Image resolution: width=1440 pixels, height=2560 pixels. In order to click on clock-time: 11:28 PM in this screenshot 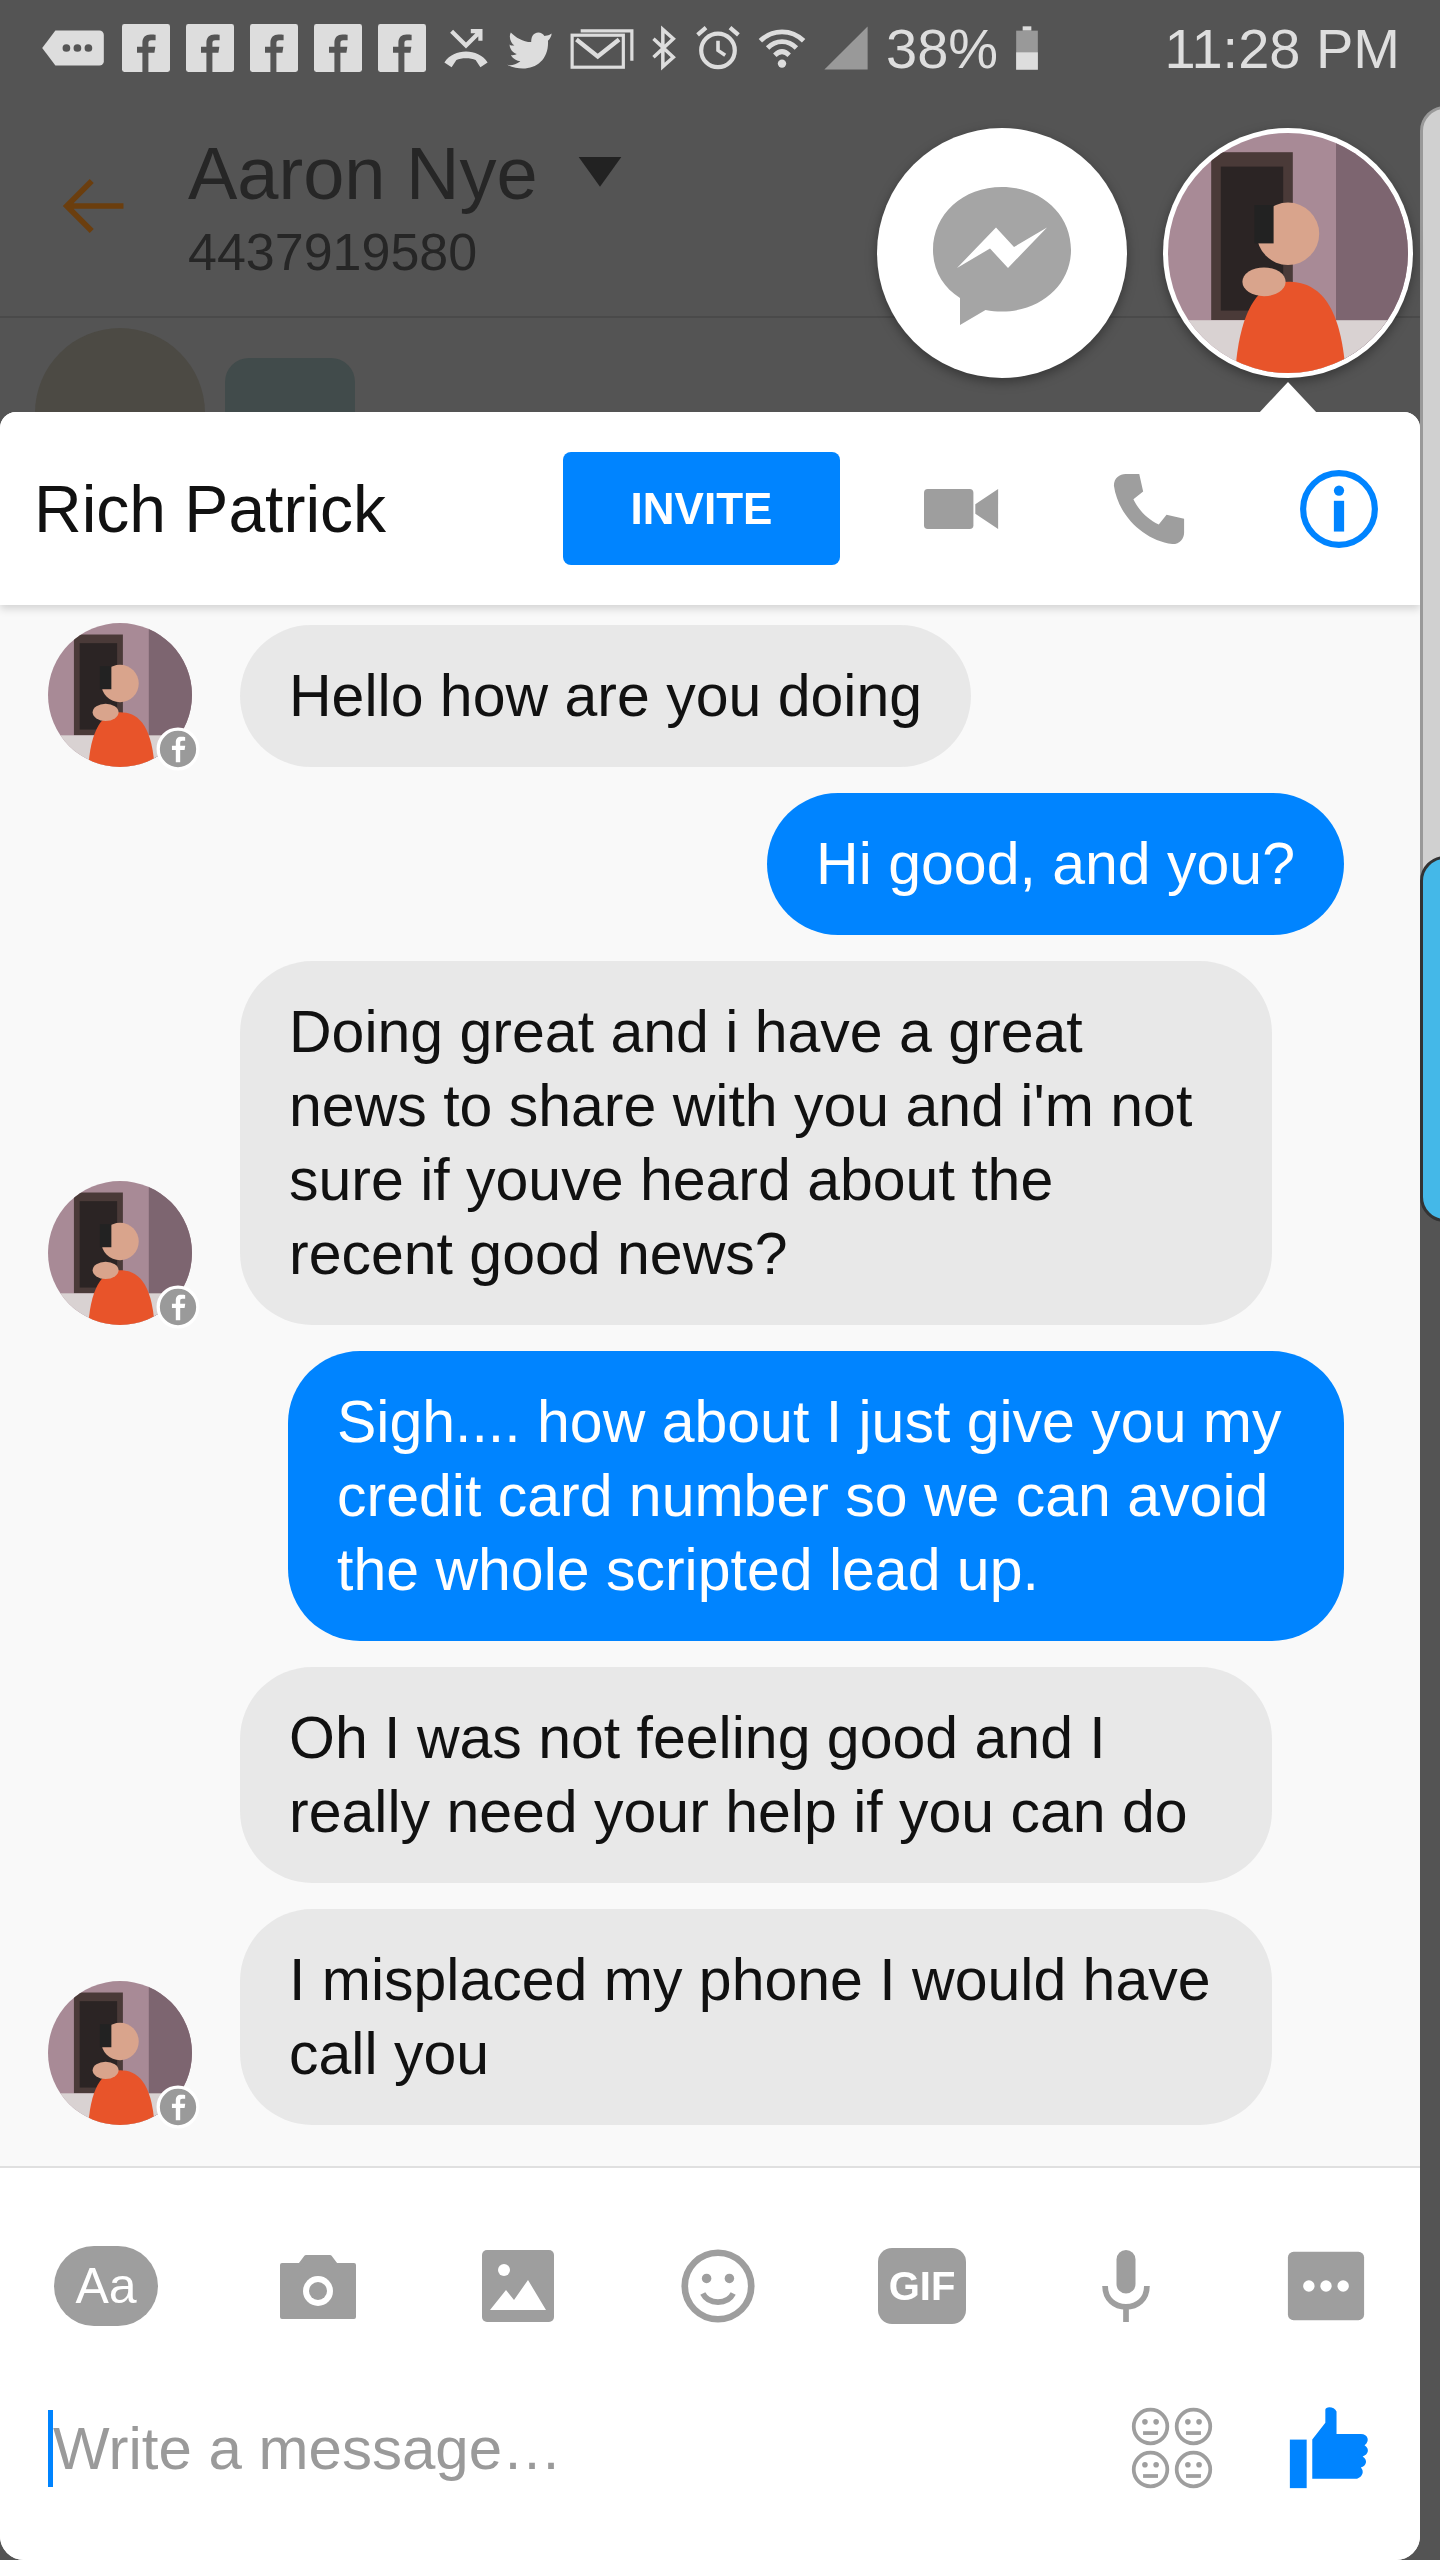, I will do `click(1282, 48)`.